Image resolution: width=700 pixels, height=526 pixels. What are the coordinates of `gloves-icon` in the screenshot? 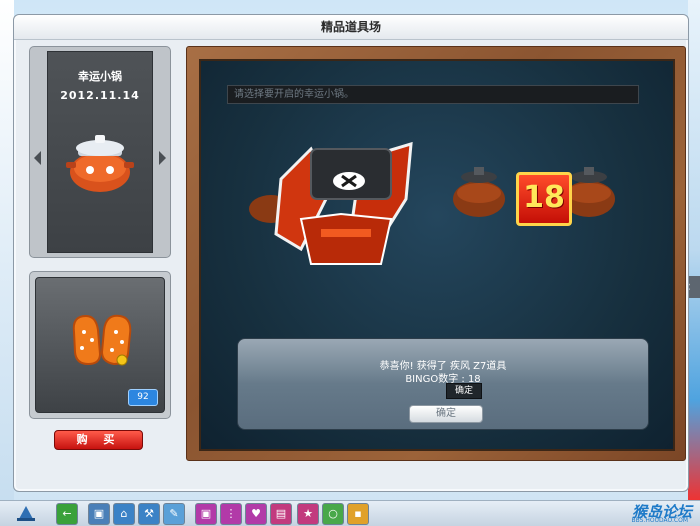 It's located at (102, 340).